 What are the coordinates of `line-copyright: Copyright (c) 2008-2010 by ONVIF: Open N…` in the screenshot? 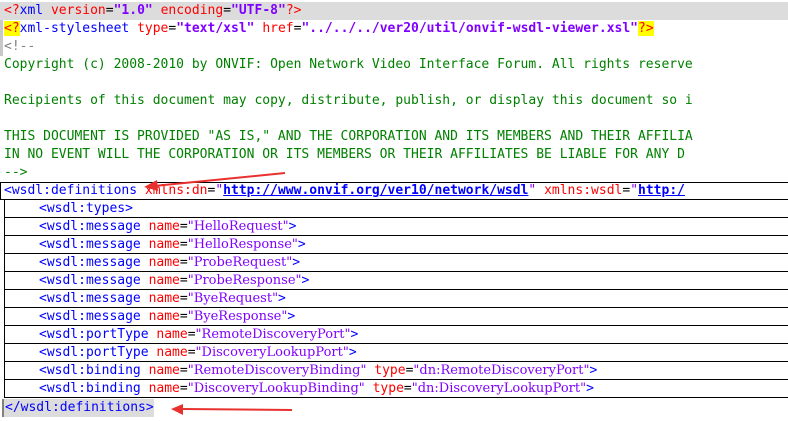 It's located at (394, 65).